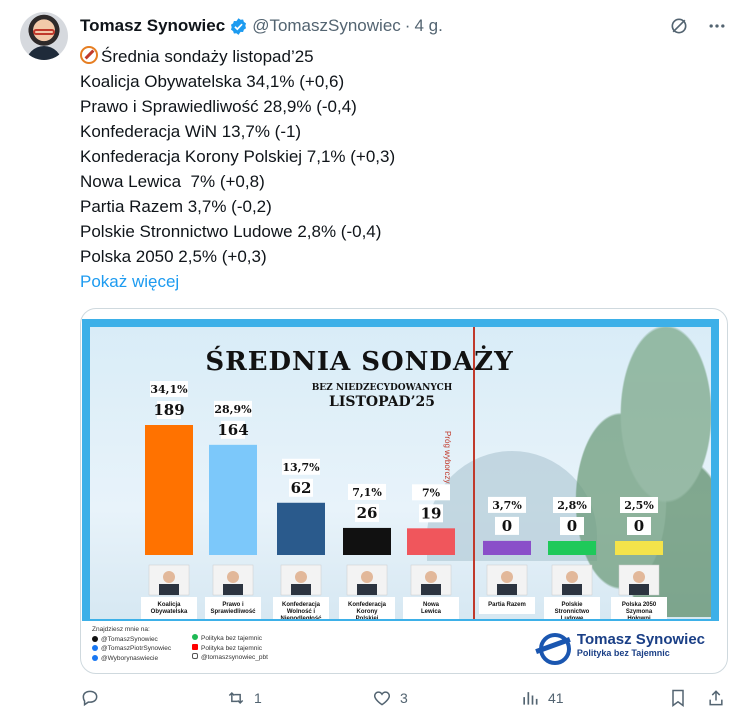 The width and height of the screenshot is (747, 727). I want to click on footer-link-facebook-2: @Wyborynaswiecie, so click(131, 659).